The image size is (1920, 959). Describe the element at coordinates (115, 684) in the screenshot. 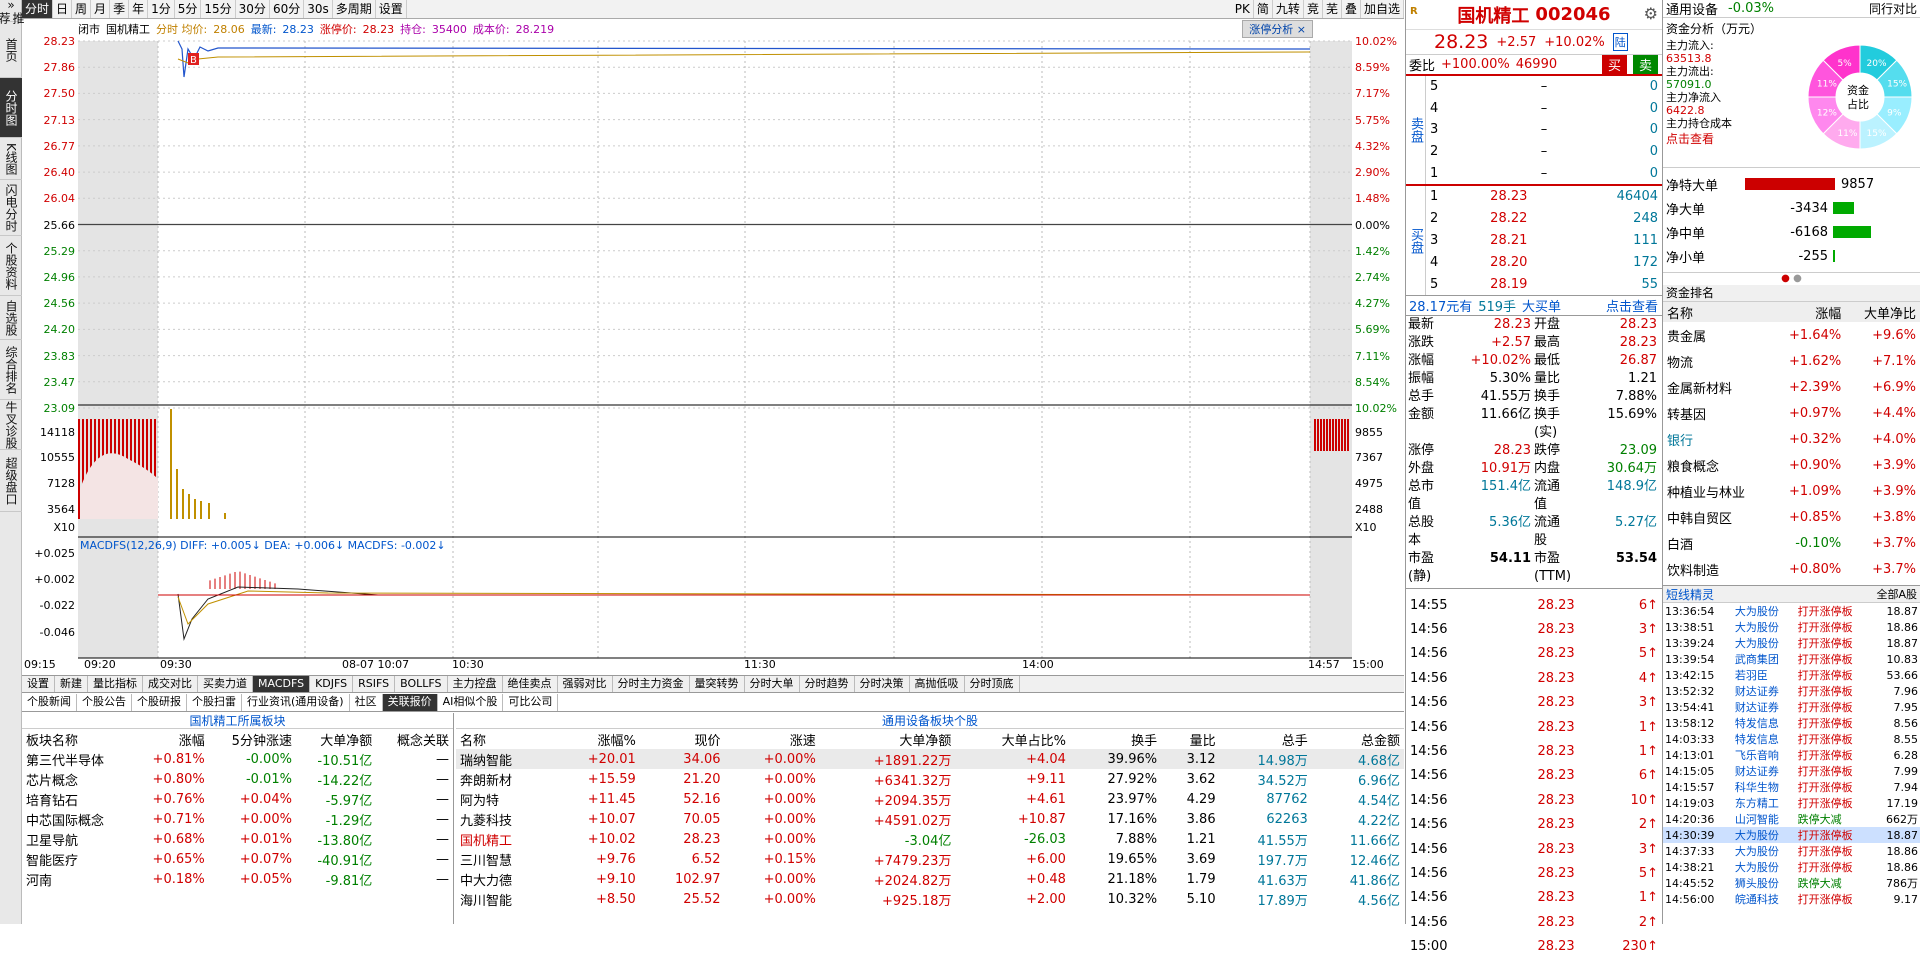

I see `indicator-tab-2: 量比指标` at that location.